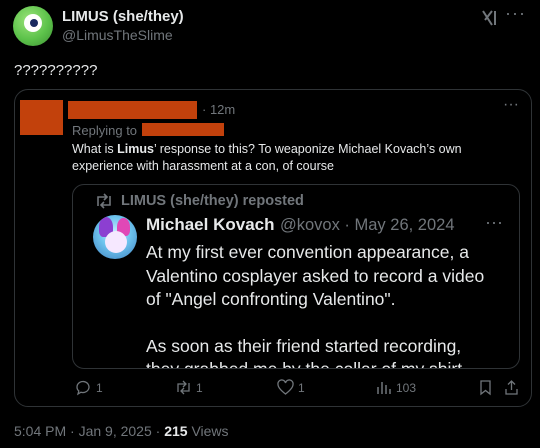 The image size is (540, 448). Describe the element at coordinates (274, 388) in the screenshot. I see `quote-actions: 1 1 1 103` at that location.